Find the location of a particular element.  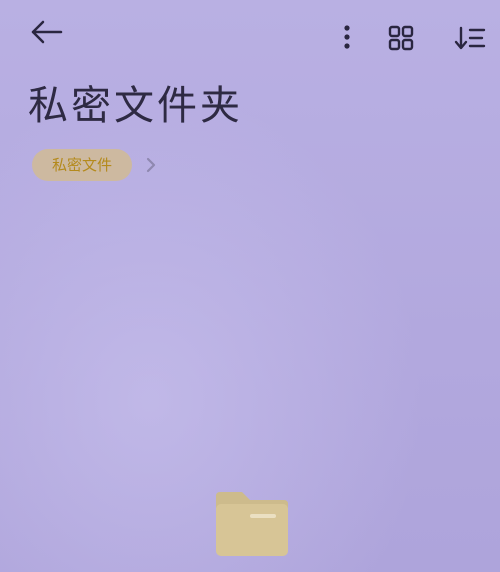

breadcrumb: 私密文件 is located at coordinates (95, 165).